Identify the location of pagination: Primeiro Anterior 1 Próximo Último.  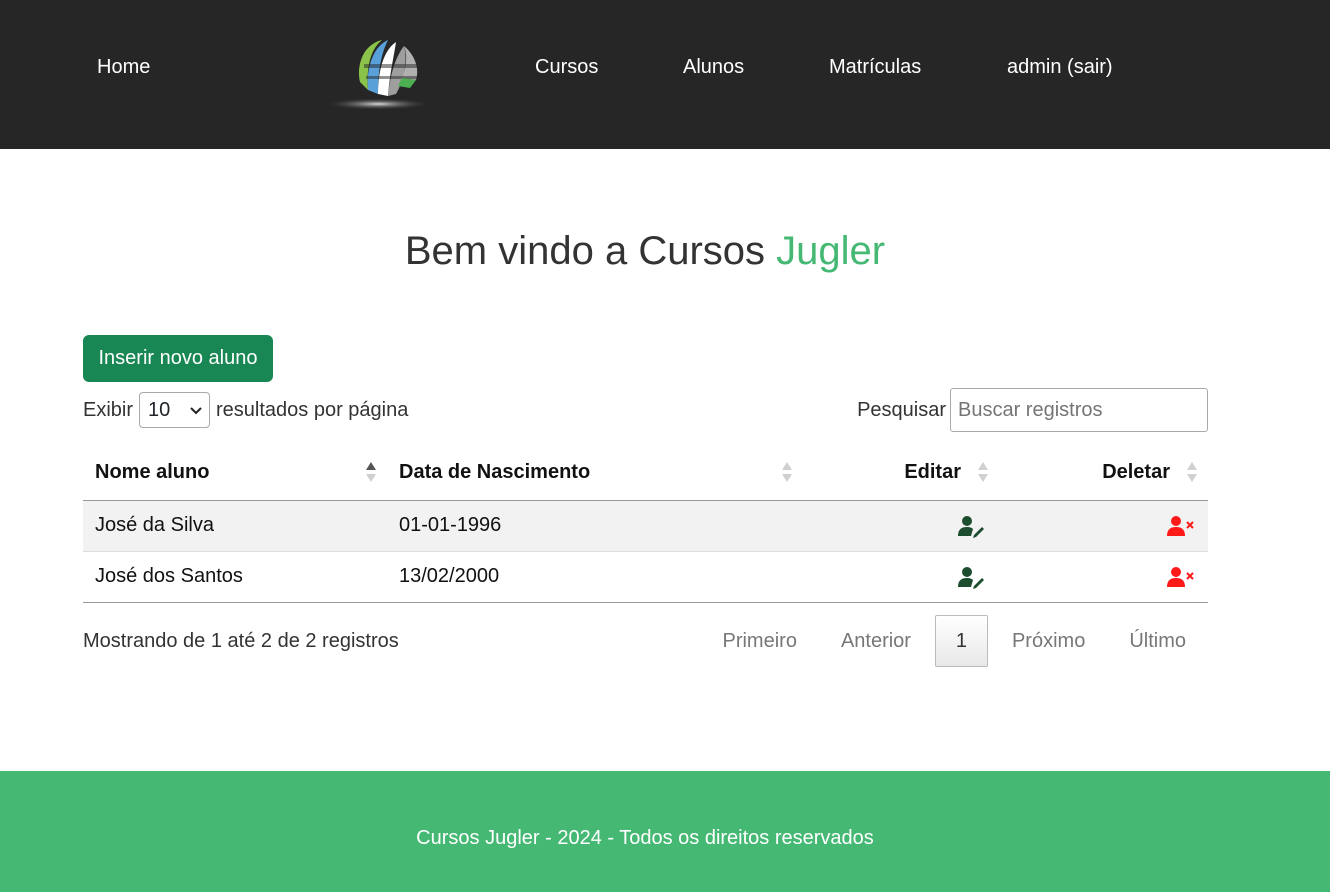
(954, 641).